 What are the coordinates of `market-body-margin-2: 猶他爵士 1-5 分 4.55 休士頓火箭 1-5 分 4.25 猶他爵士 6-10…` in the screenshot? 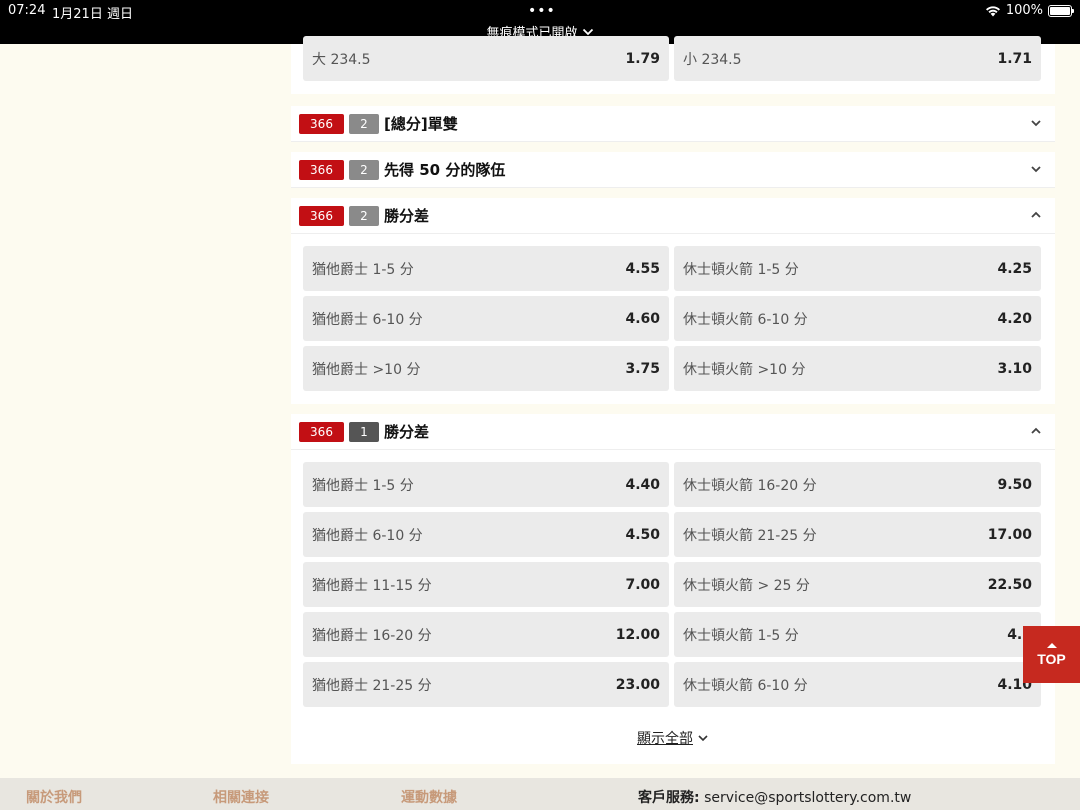 It's located at (673, 319).